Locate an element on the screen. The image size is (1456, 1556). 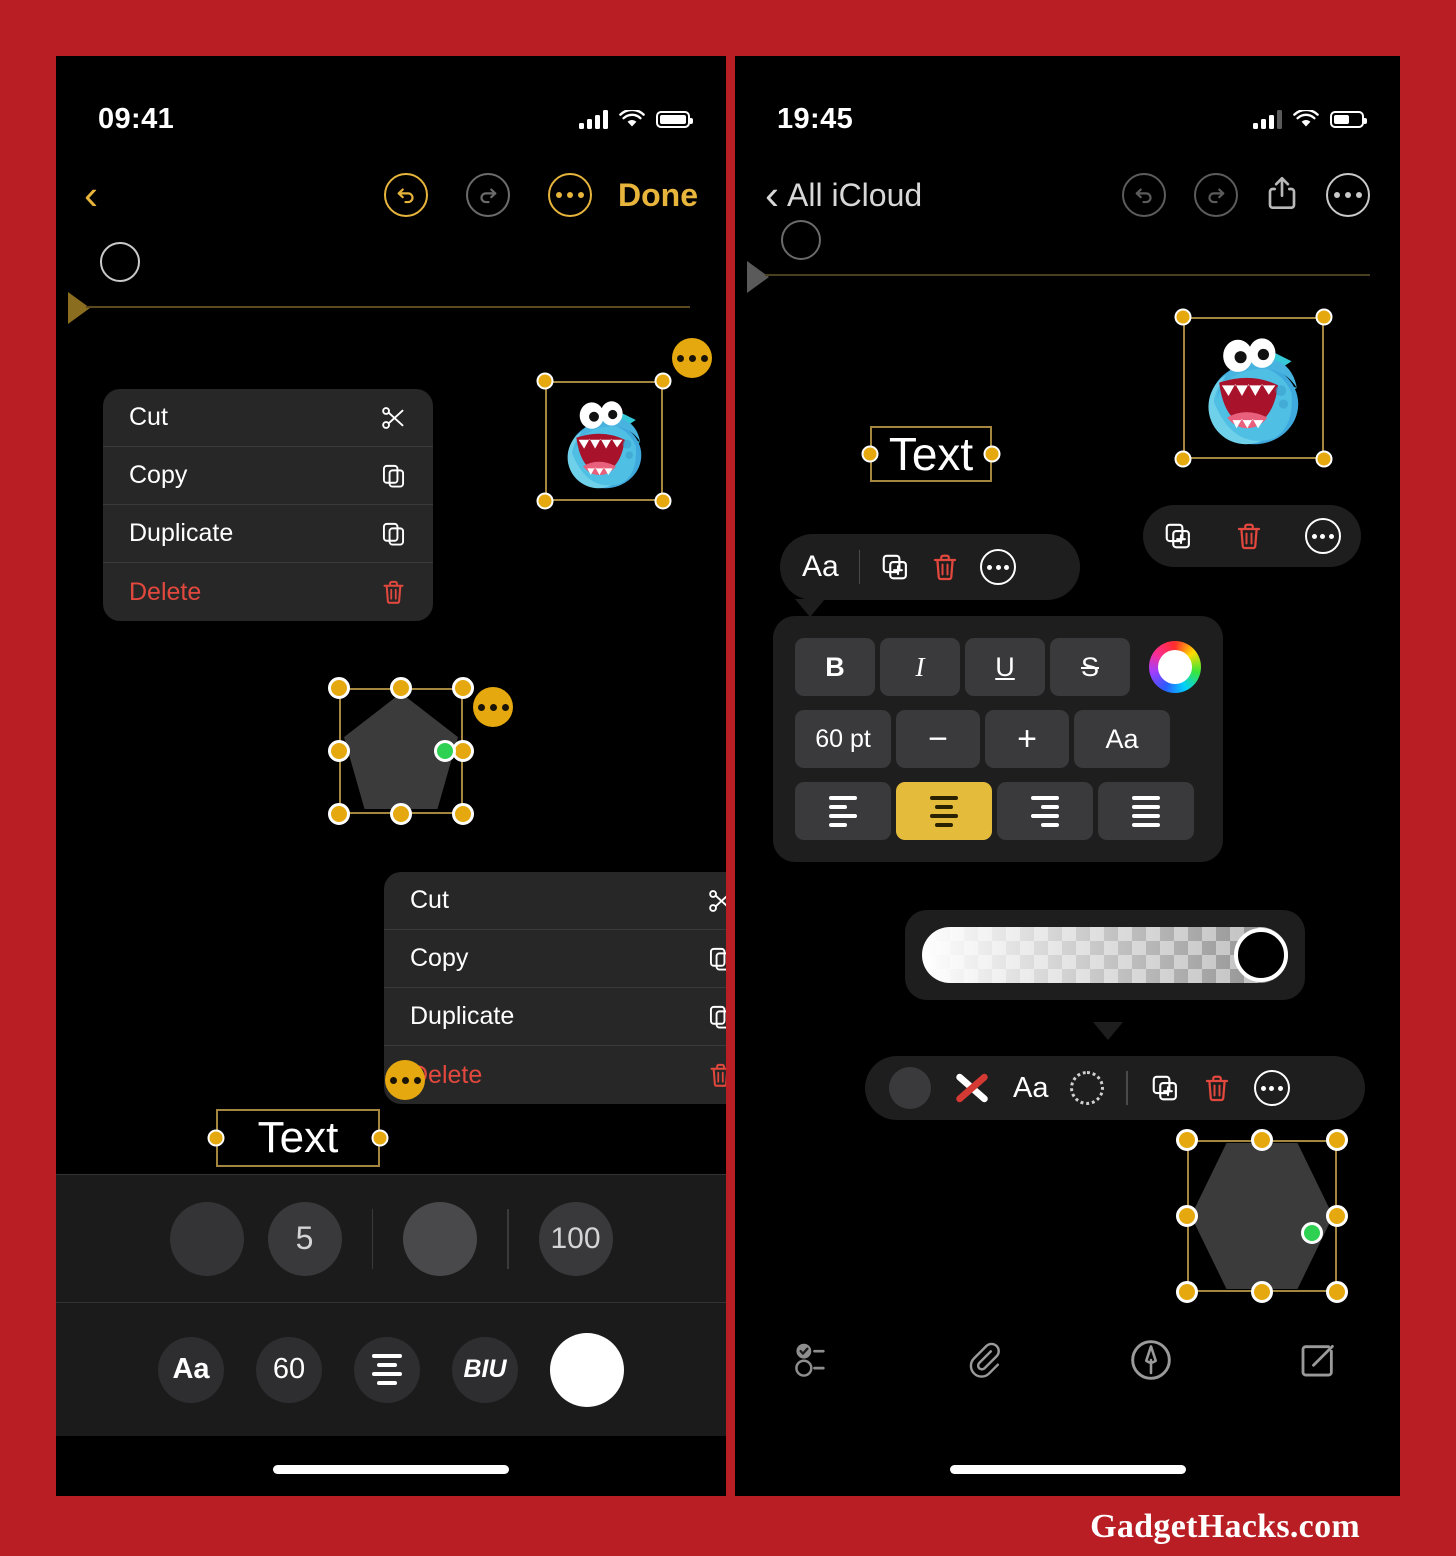
tab-attachment is located at coordinates (984, 1360).